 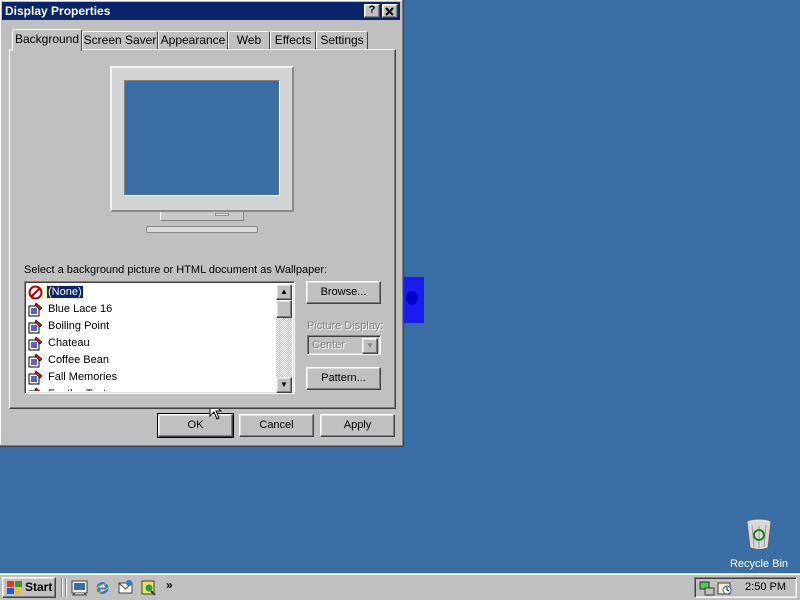 I want to click on list-item: Fall Memories, so click(x=152, y=377).